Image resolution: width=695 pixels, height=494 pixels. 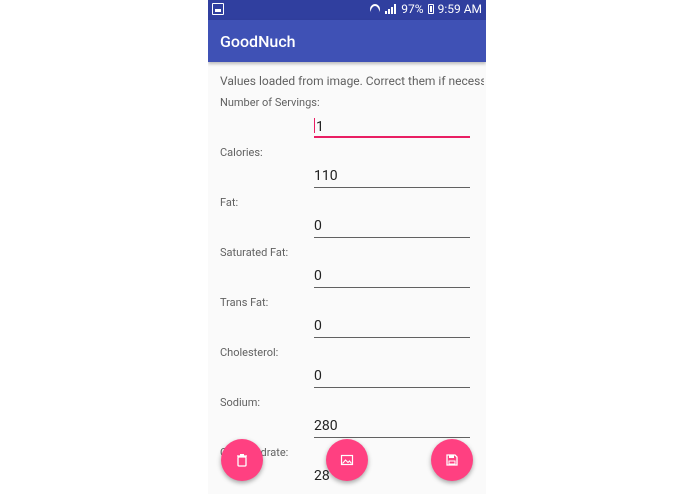 What do you see at coordinates (314, 125) in the screenshot?
I see `text-cursor` at bounding box center [314, 125].